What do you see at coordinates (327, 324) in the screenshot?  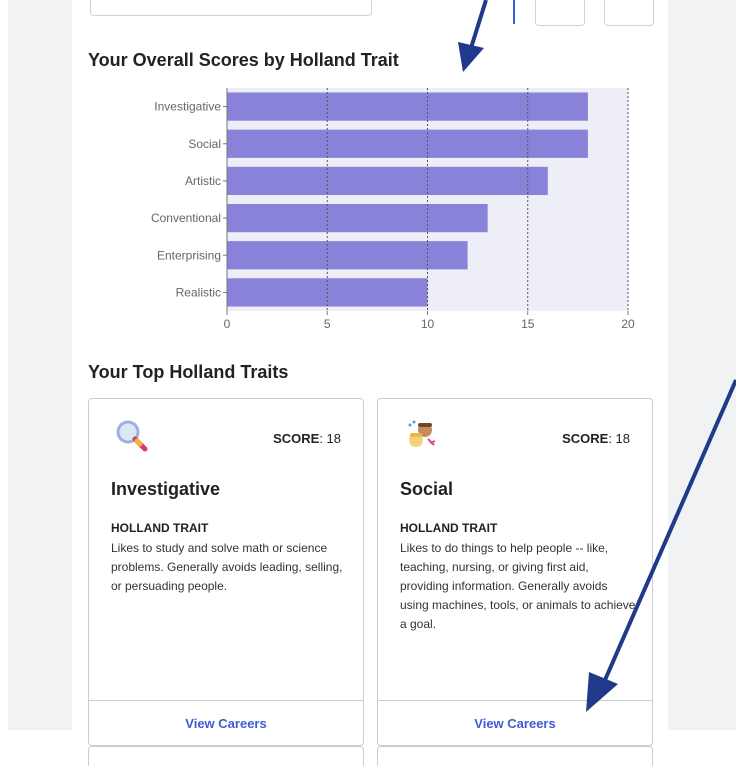 I see `x-tick-label: 5` at bounding box center [327, 324].